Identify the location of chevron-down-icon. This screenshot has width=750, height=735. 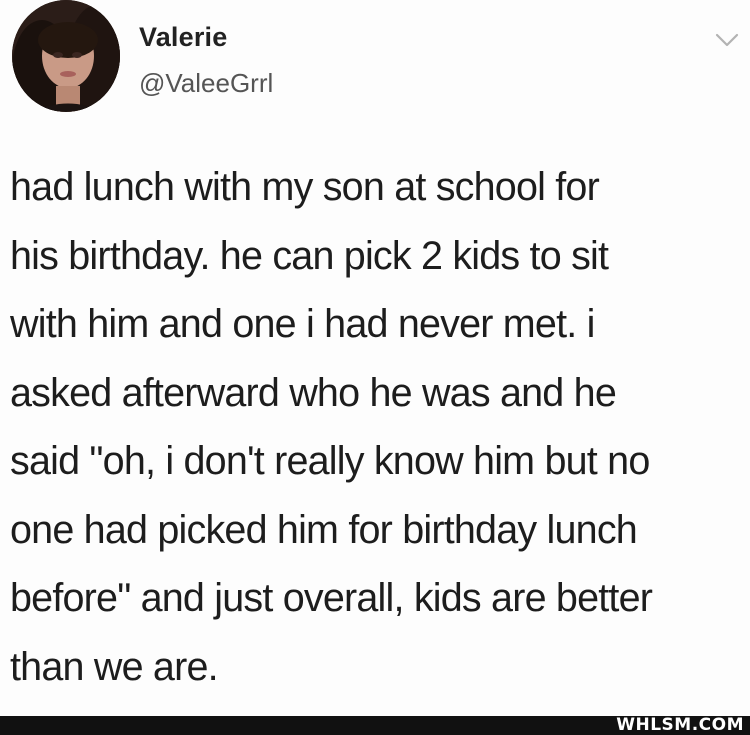
(727, 40).